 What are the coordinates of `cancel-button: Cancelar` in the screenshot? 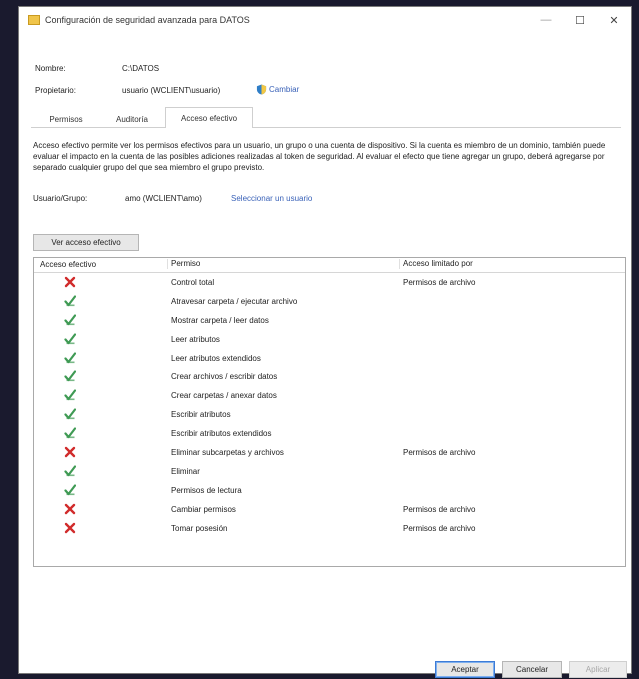 It's located at (532, 669).